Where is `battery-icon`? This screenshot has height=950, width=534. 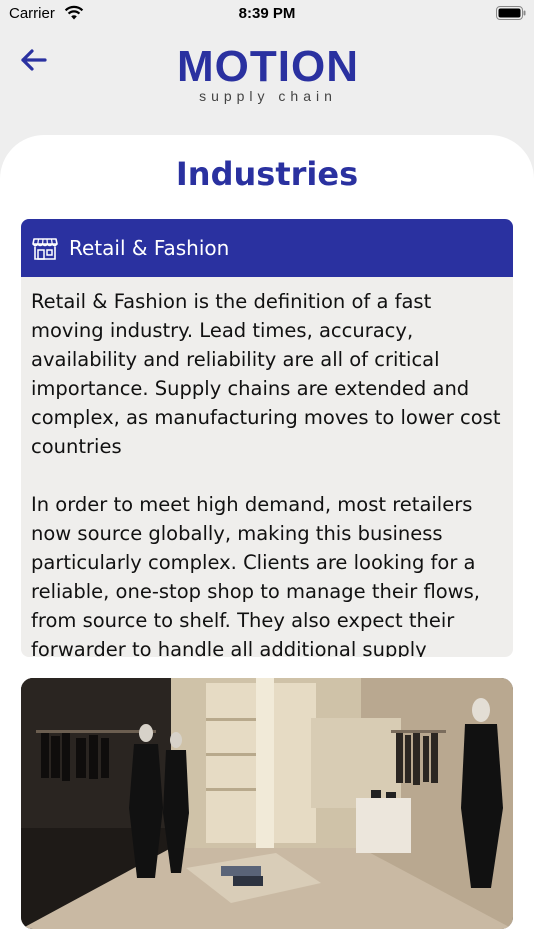 battery-icon is located at coordinates (511, 13).